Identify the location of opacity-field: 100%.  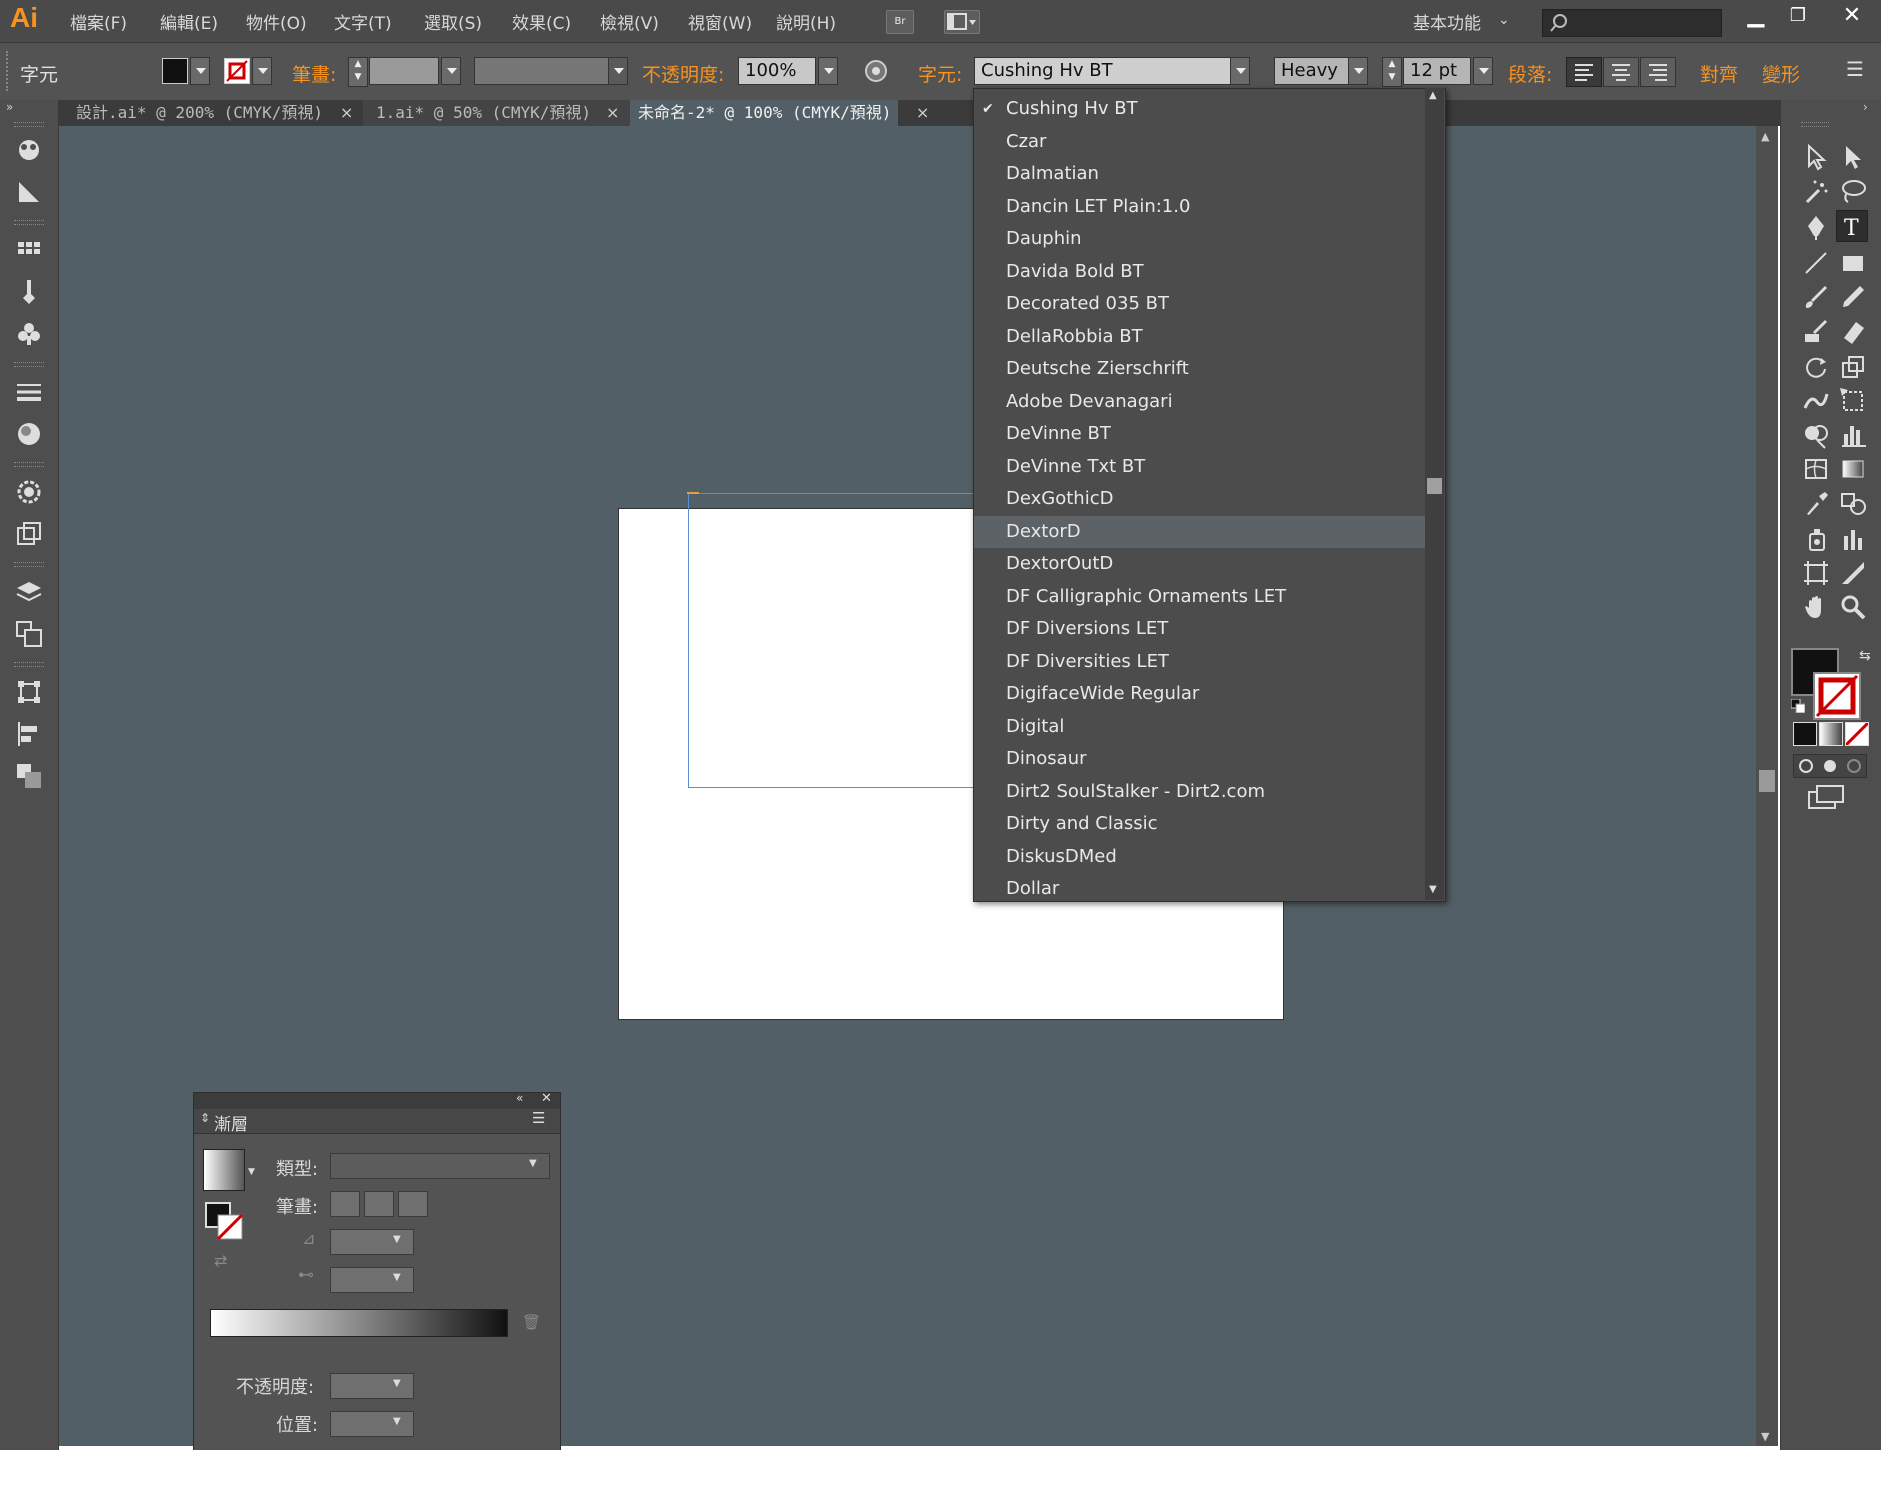
(777, 71).